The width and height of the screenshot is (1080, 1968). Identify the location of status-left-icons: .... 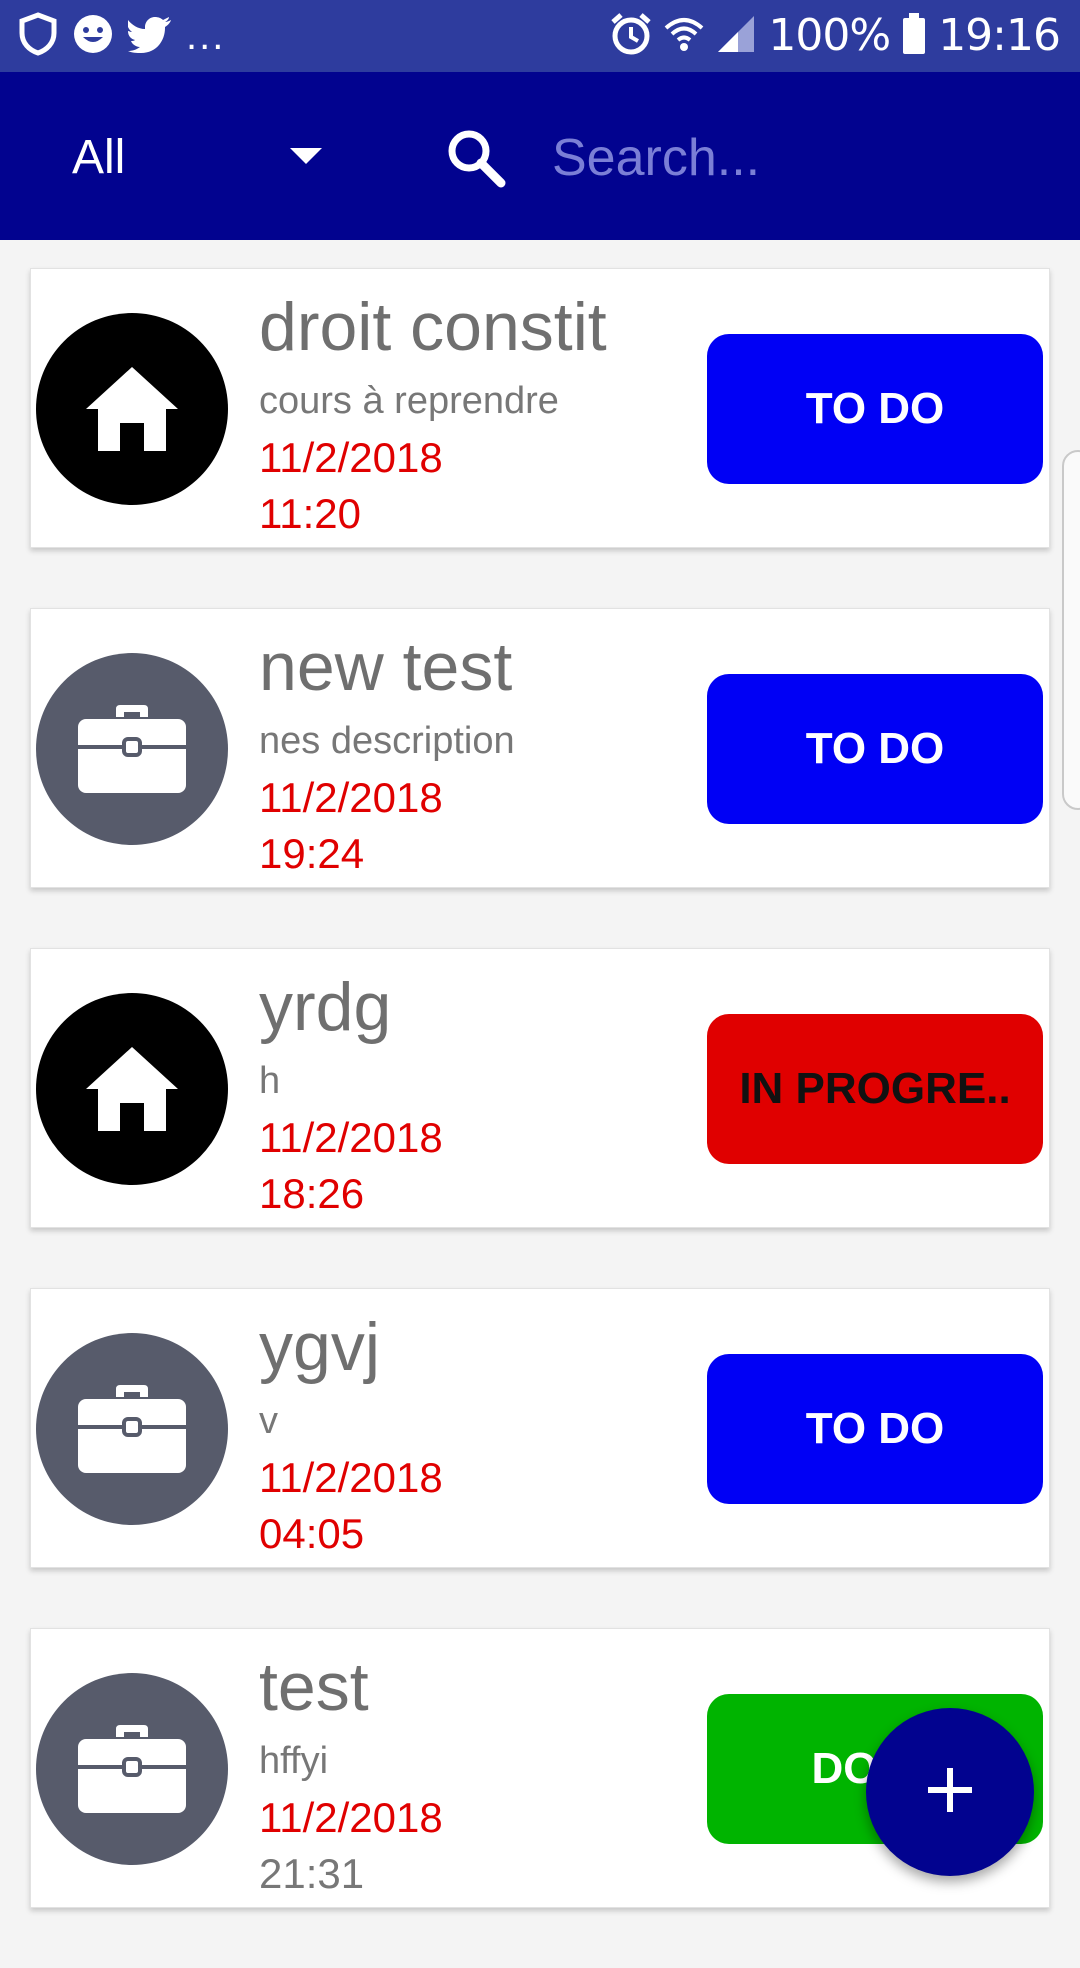
(122, 36).